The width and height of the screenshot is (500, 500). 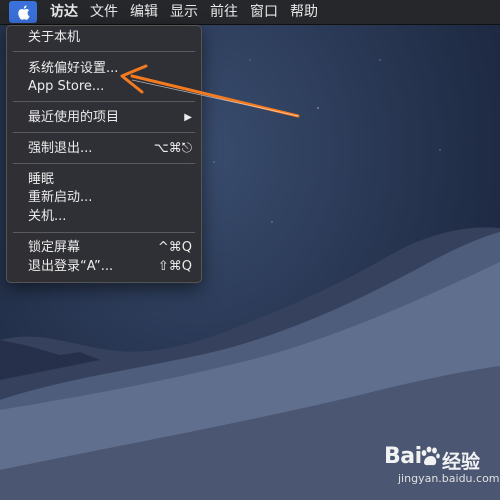 What do you see at coordinates (264, 12) in the screenshot?
I see `menu-window: 窗口` at bounding box center [264, 12].